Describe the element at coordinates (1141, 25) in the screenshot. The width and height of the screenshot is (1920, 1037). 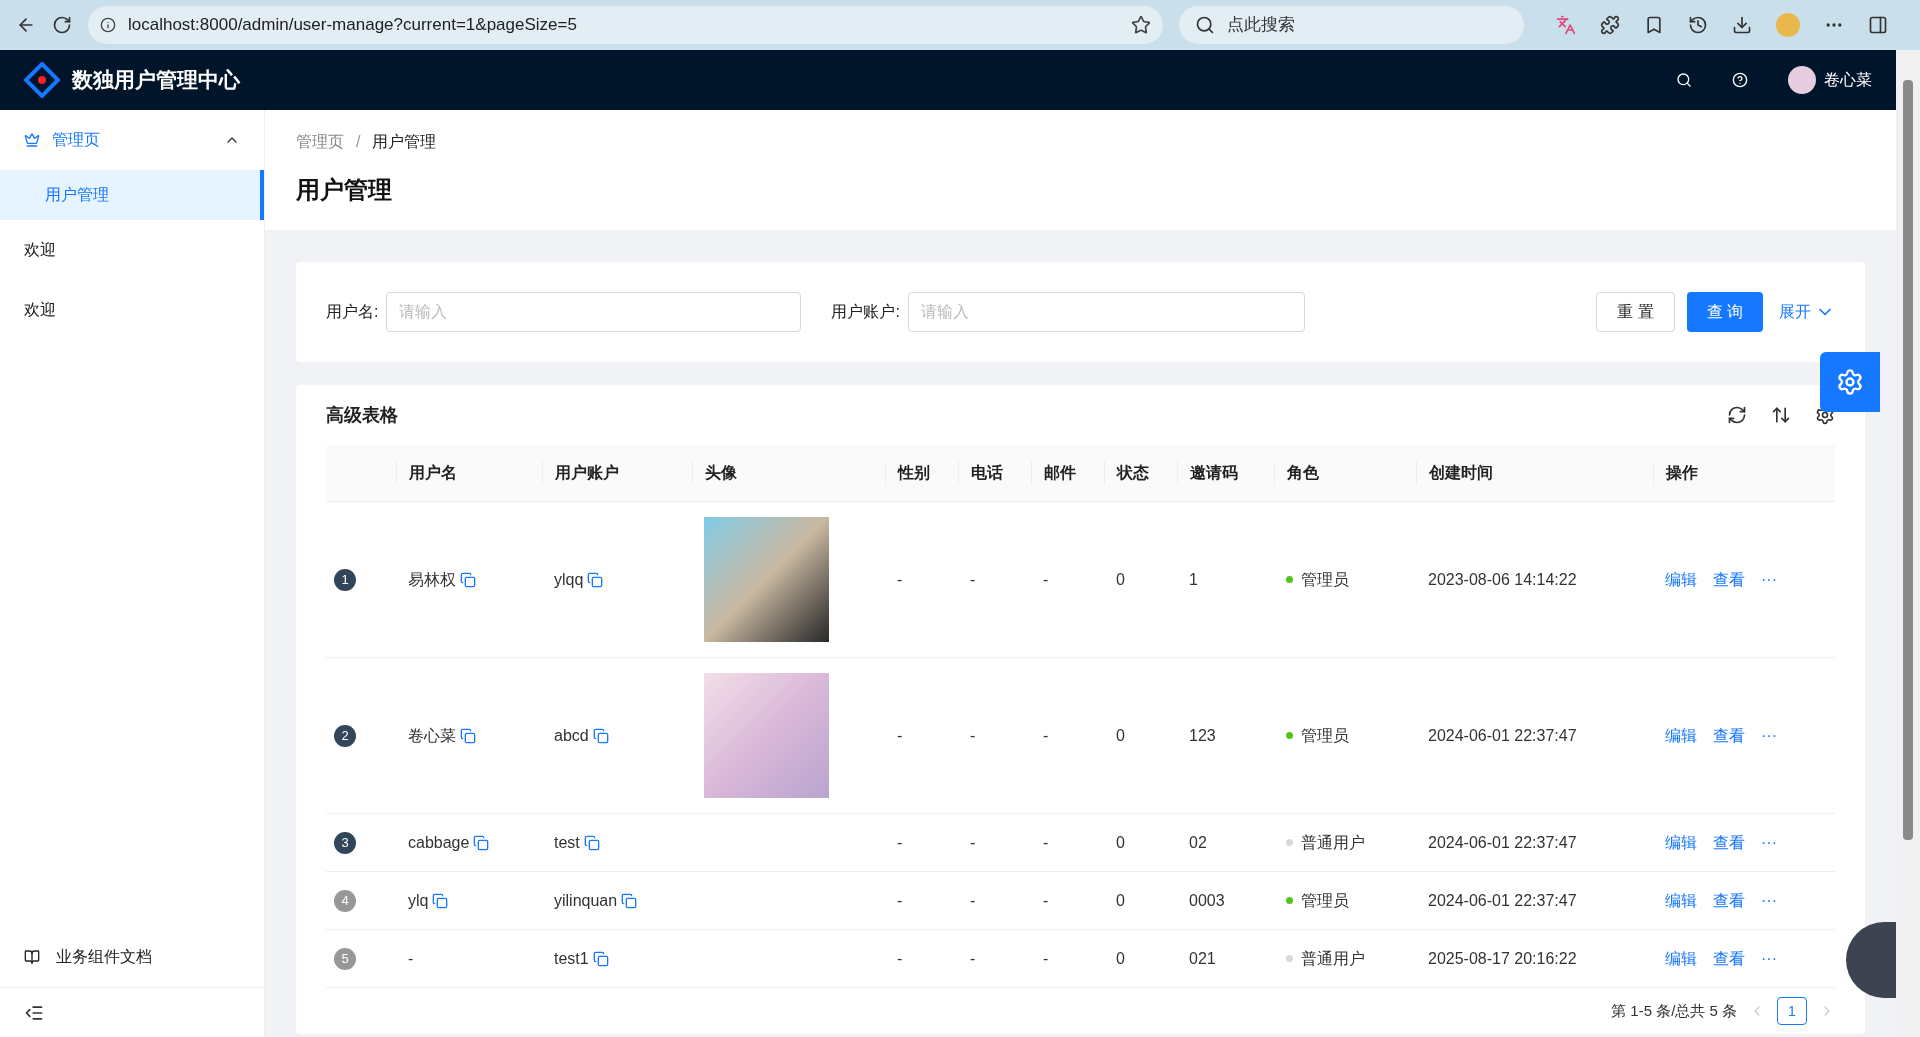
I see `favorite-icon` at that location.